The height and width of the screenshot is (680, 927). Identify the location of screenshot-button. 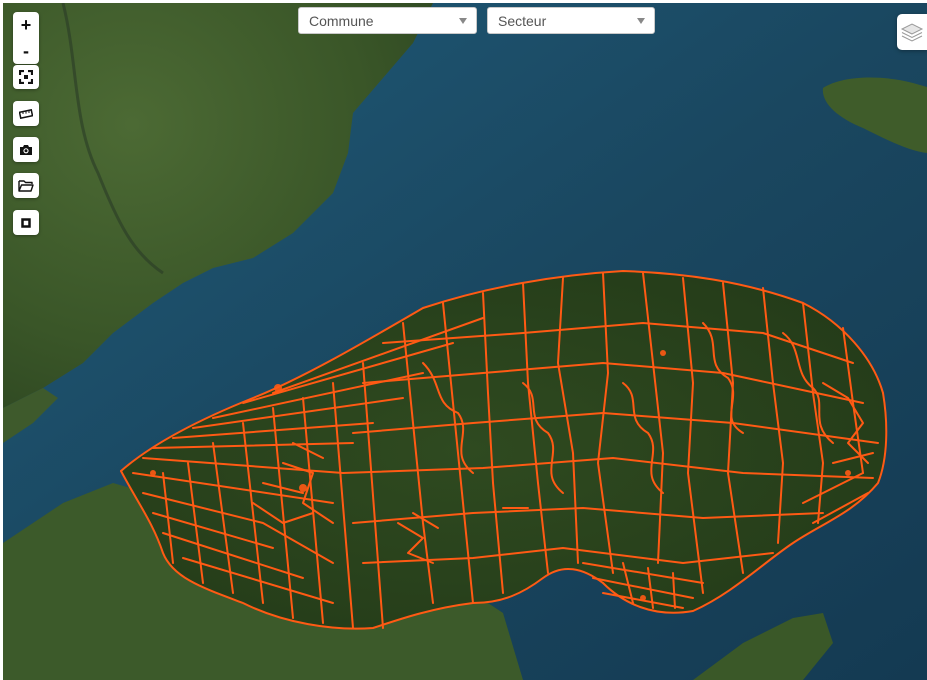
(26, 149).